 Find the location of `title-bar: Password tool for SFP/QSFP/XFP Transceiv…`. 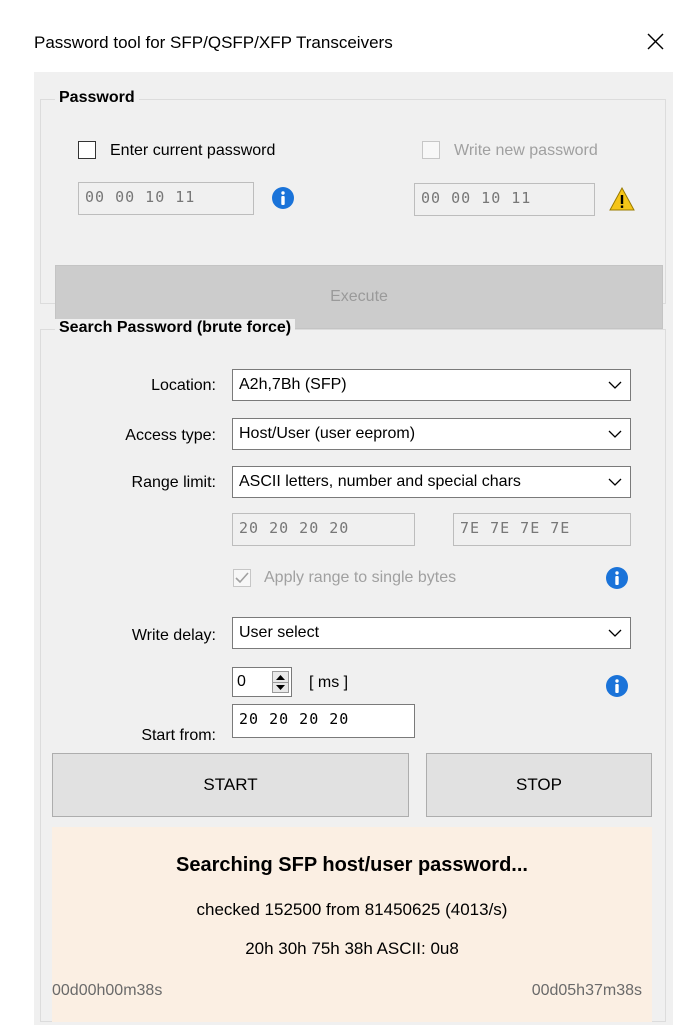

title-bar: Password tool for SFP/QSFP/XFP Transceiv… is located at coordinates (336, 36).